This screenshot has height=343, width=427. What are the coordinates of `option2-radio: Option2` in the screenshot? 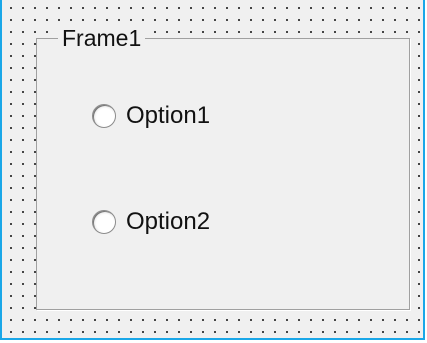 It's located at (151, 222).